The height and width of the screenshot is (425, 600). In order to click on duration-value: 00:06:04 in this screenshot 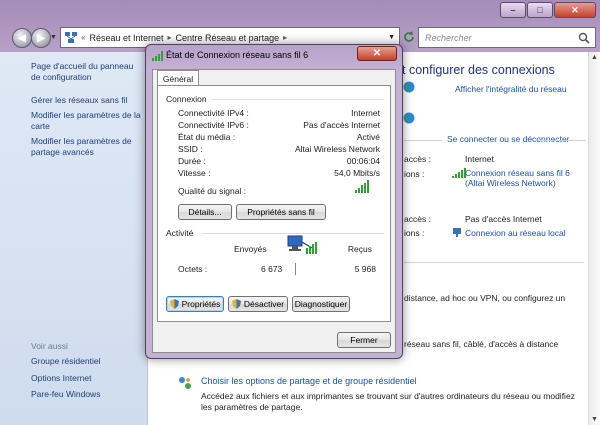, I will do `click(363, 161)`.